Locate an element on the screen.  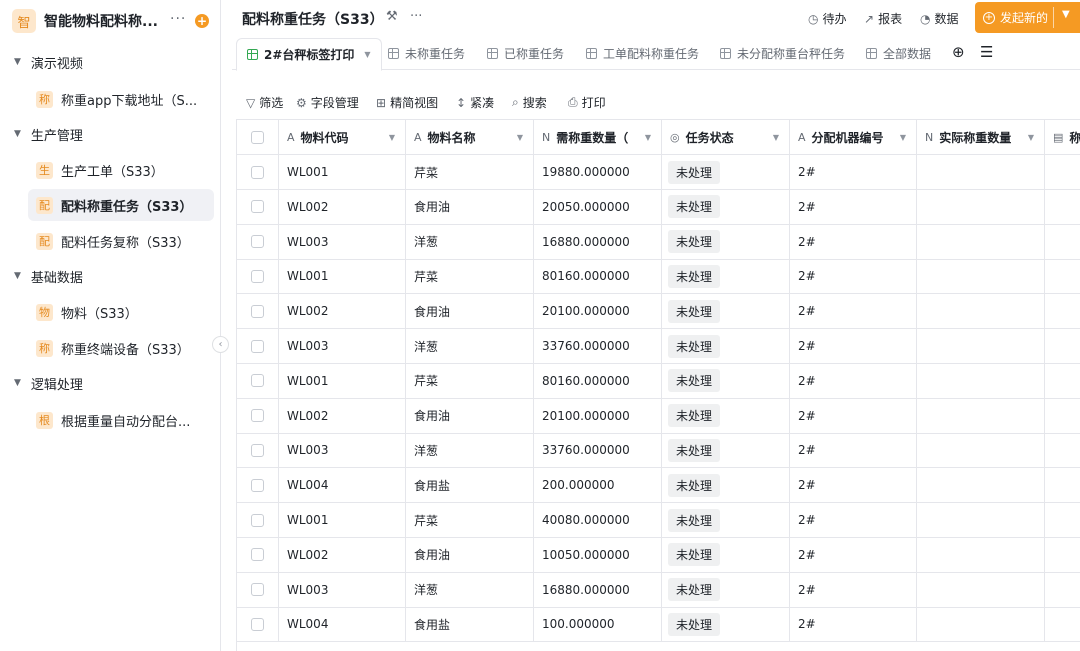
cell-material-code: WL002 is located at coordinates (342, 206).